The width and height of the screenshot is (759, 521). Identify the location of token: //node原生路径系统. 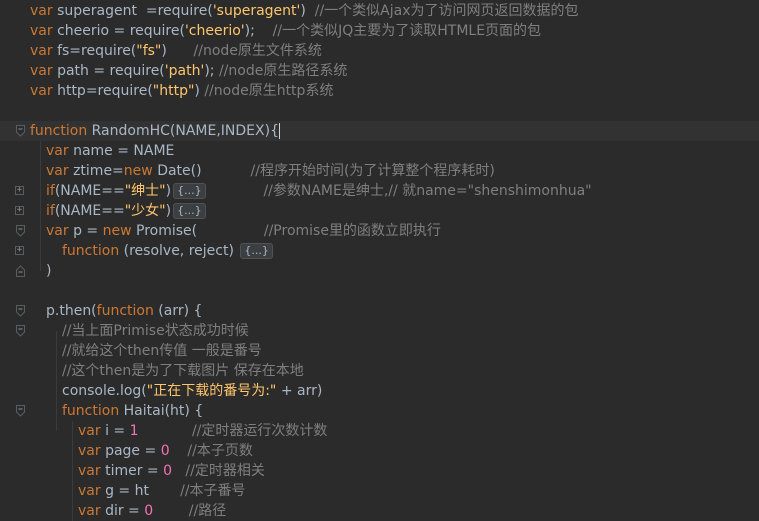
(283, 71).